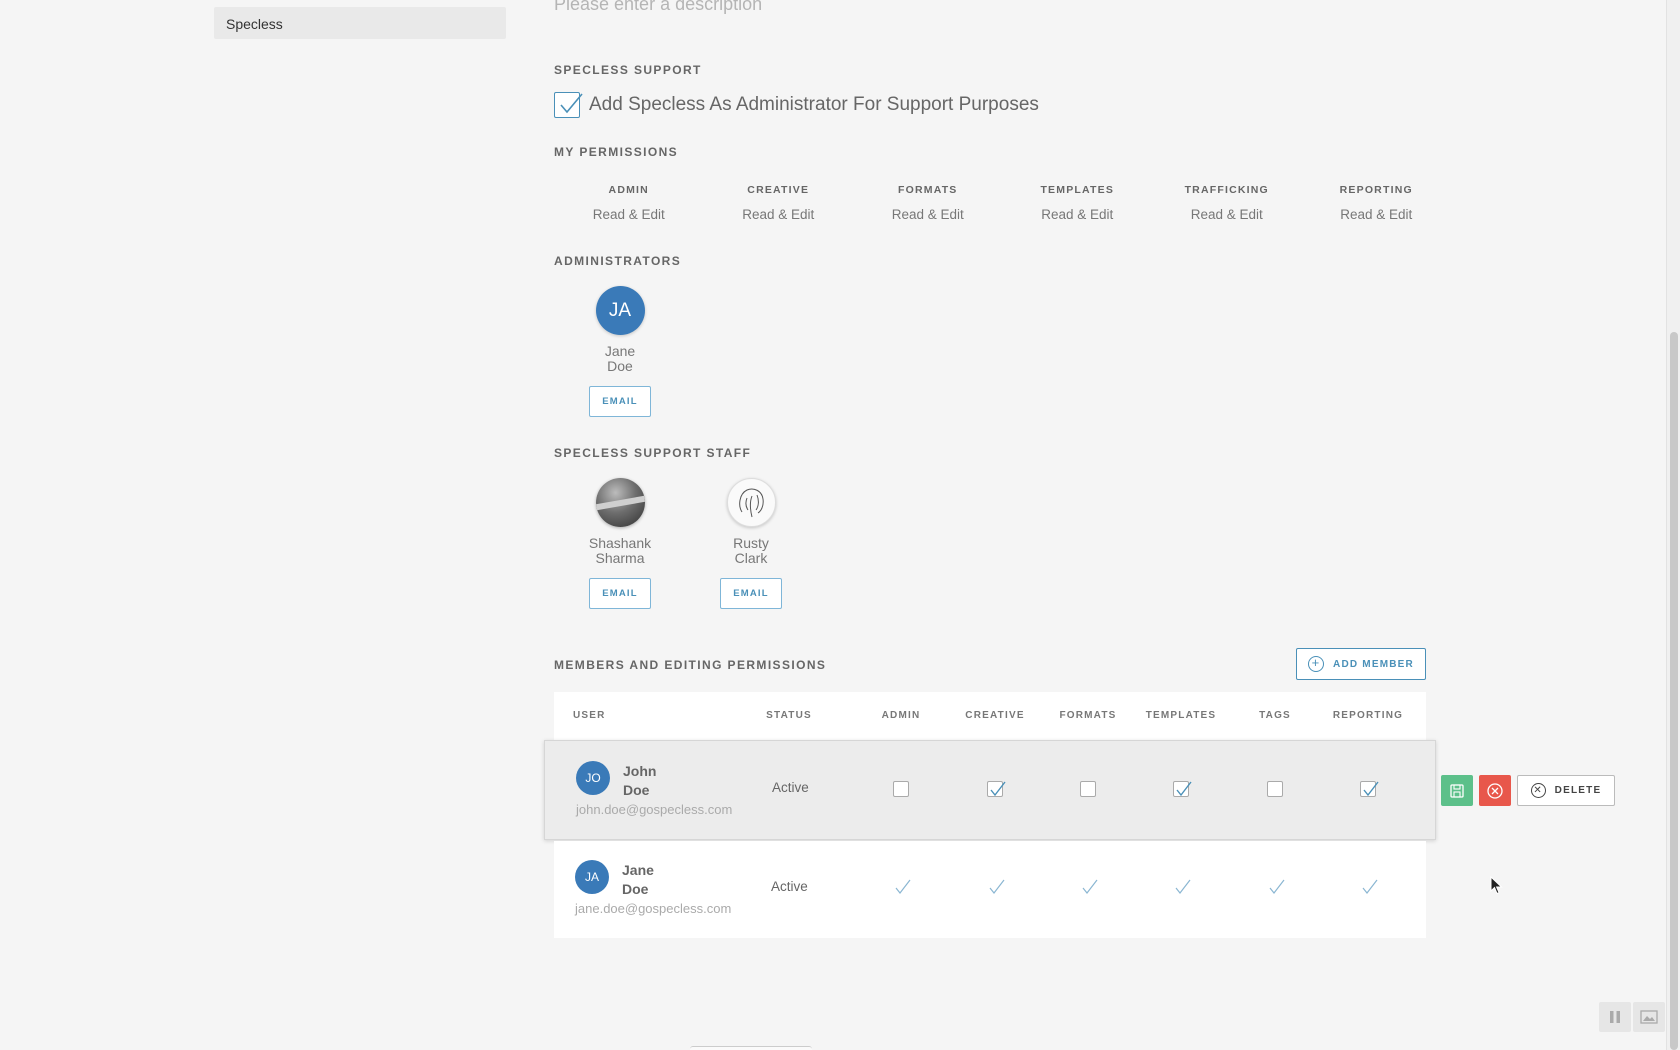 This screenshot has height=1050, width=1680. What do you see at coordinates (1276, 887) in the screenshot?
I see `permission-check-tags` at bounding box center [1276, 887].